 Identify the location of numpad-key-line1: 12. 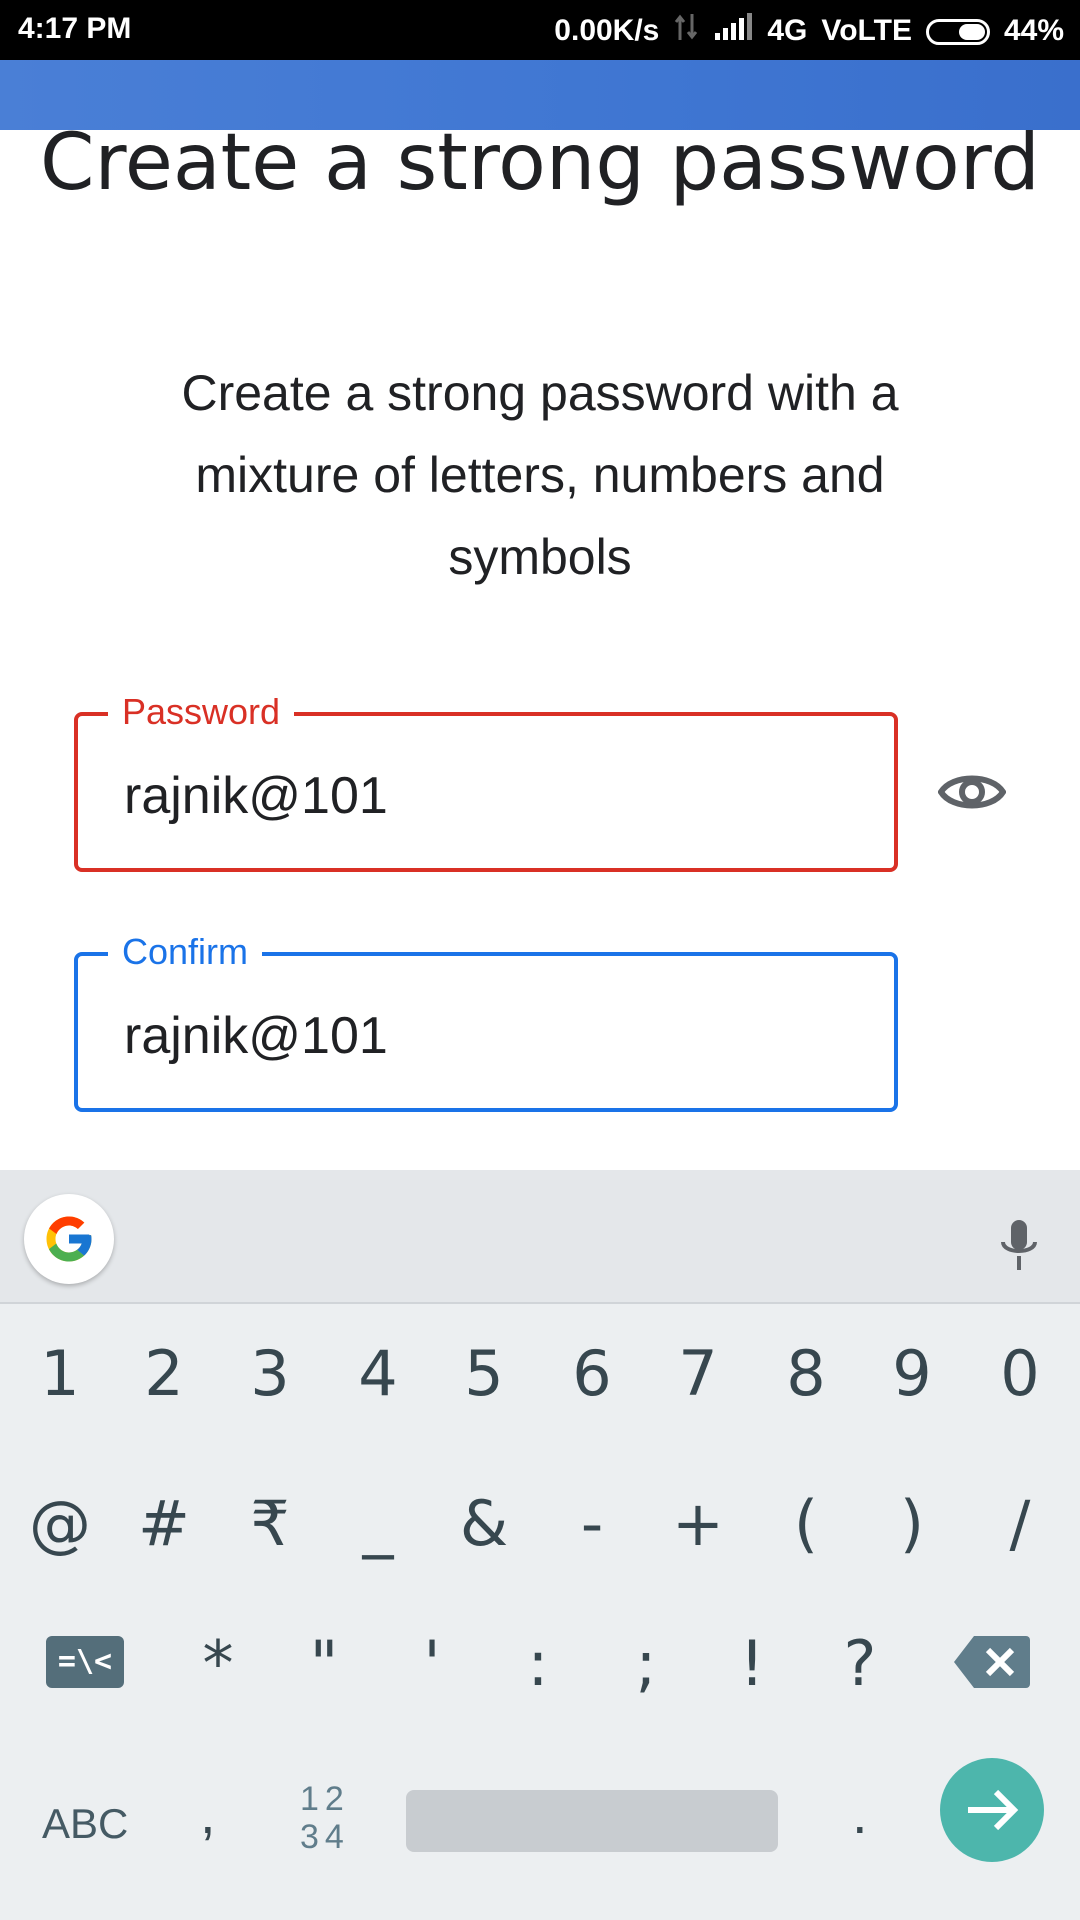
(325, 1799).